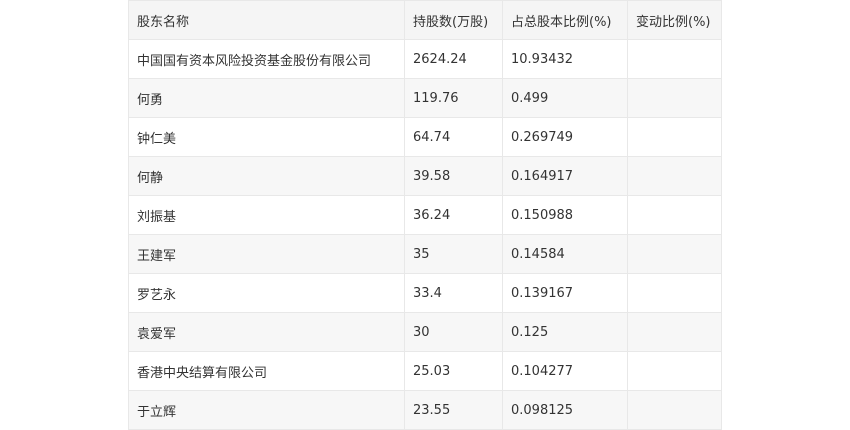 This screenshot has width=850, height=430. I want to click on table-row: 罗艺永 33.4 0.139167, so click(425, 293).